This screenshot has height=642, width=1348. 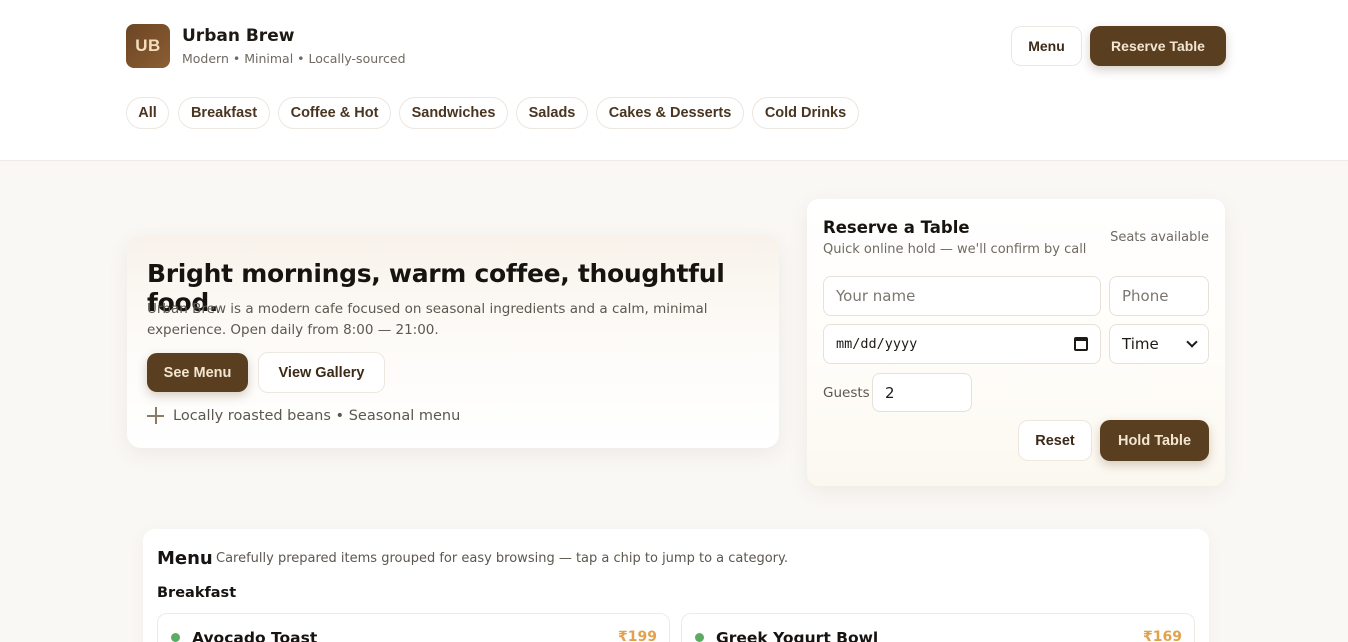 What do you see at coordinates (148, 46) in the screenshot?
I see `brand-logo: UB` at bounding box center [148, 46].